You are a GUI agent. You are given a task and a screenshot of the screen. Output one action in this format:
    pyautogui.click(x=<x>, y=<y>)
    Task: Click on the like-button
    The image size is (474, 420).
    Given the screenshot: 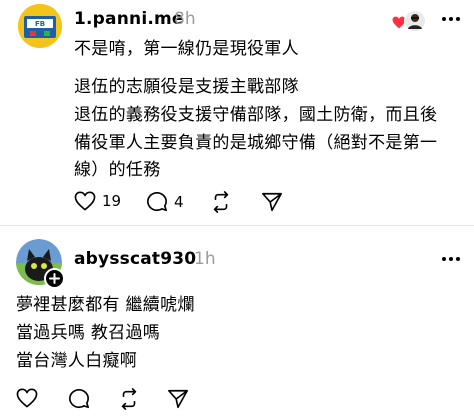 What is the action you would take?
    pyautogui.click(x=27, y=398)
    